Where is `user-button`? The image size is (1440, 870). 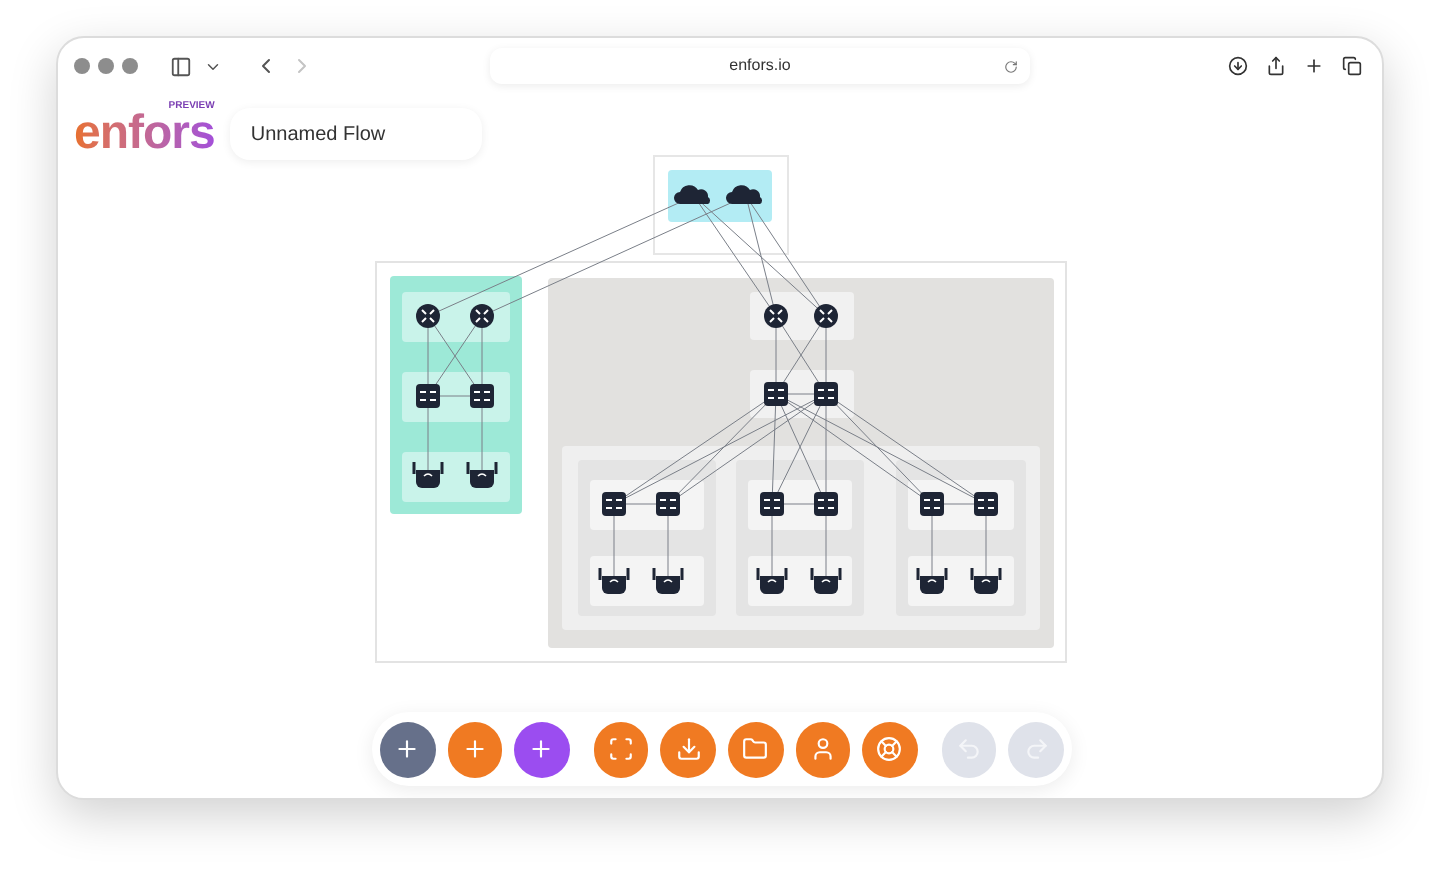 user-button is located at coordinates (823, 749).